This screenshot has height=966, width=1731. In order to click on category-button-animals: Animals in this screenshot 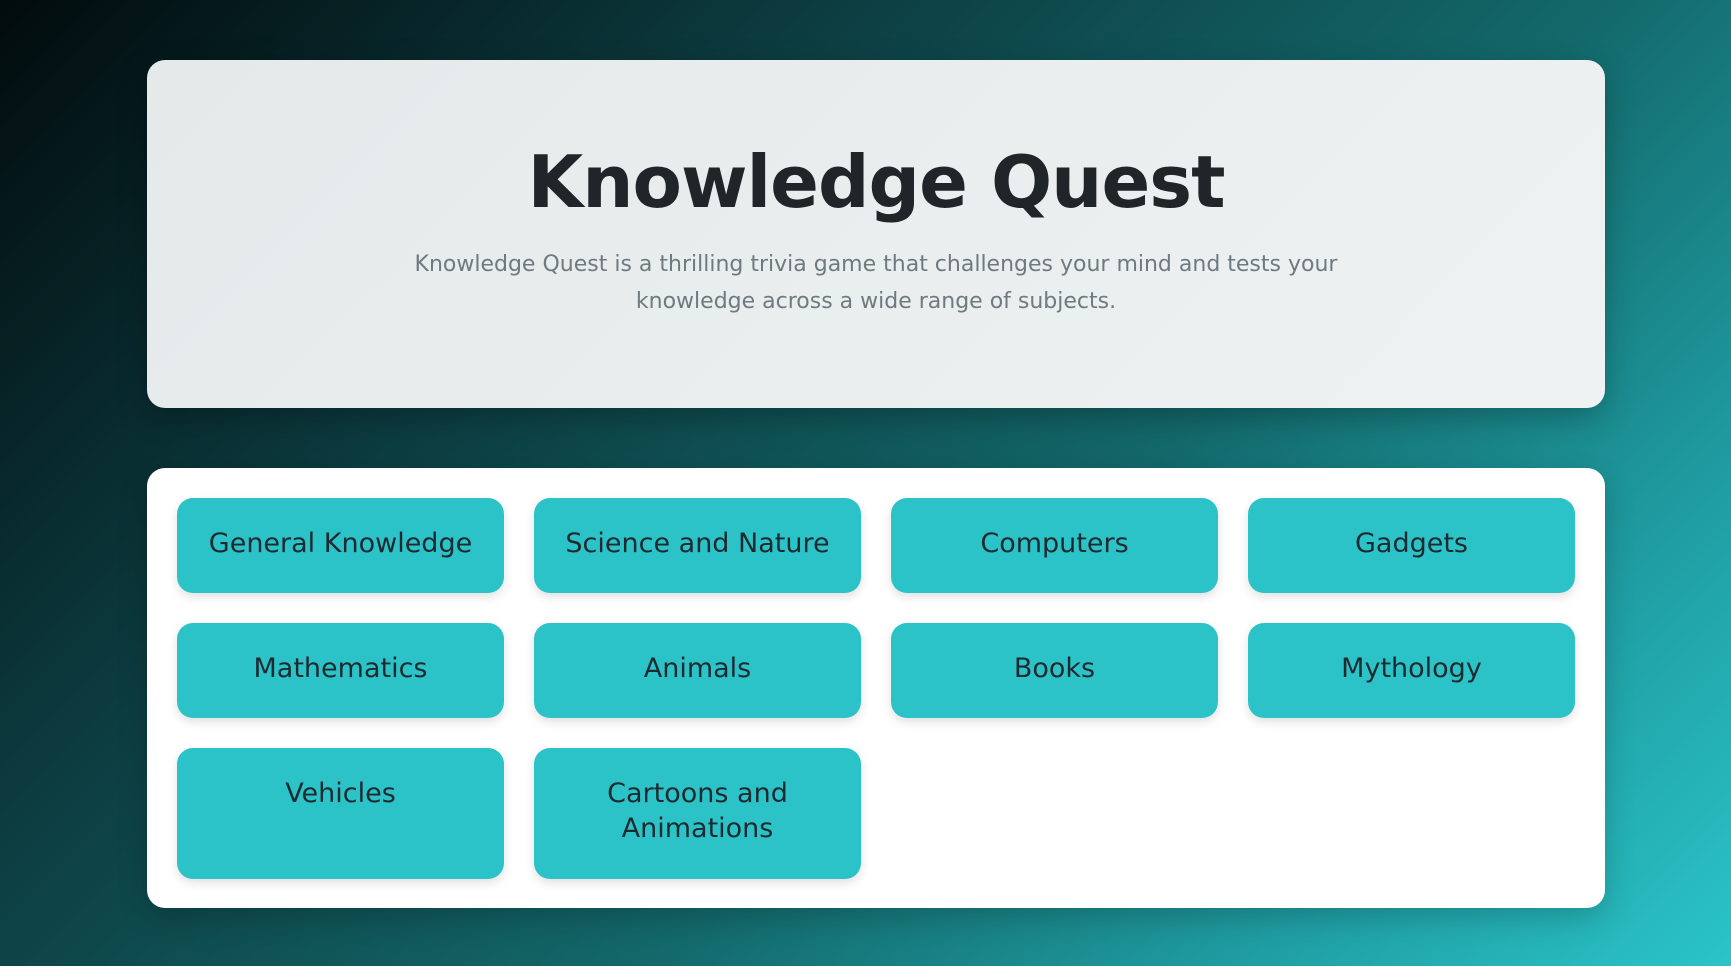, I will do `click(697, 670)`.